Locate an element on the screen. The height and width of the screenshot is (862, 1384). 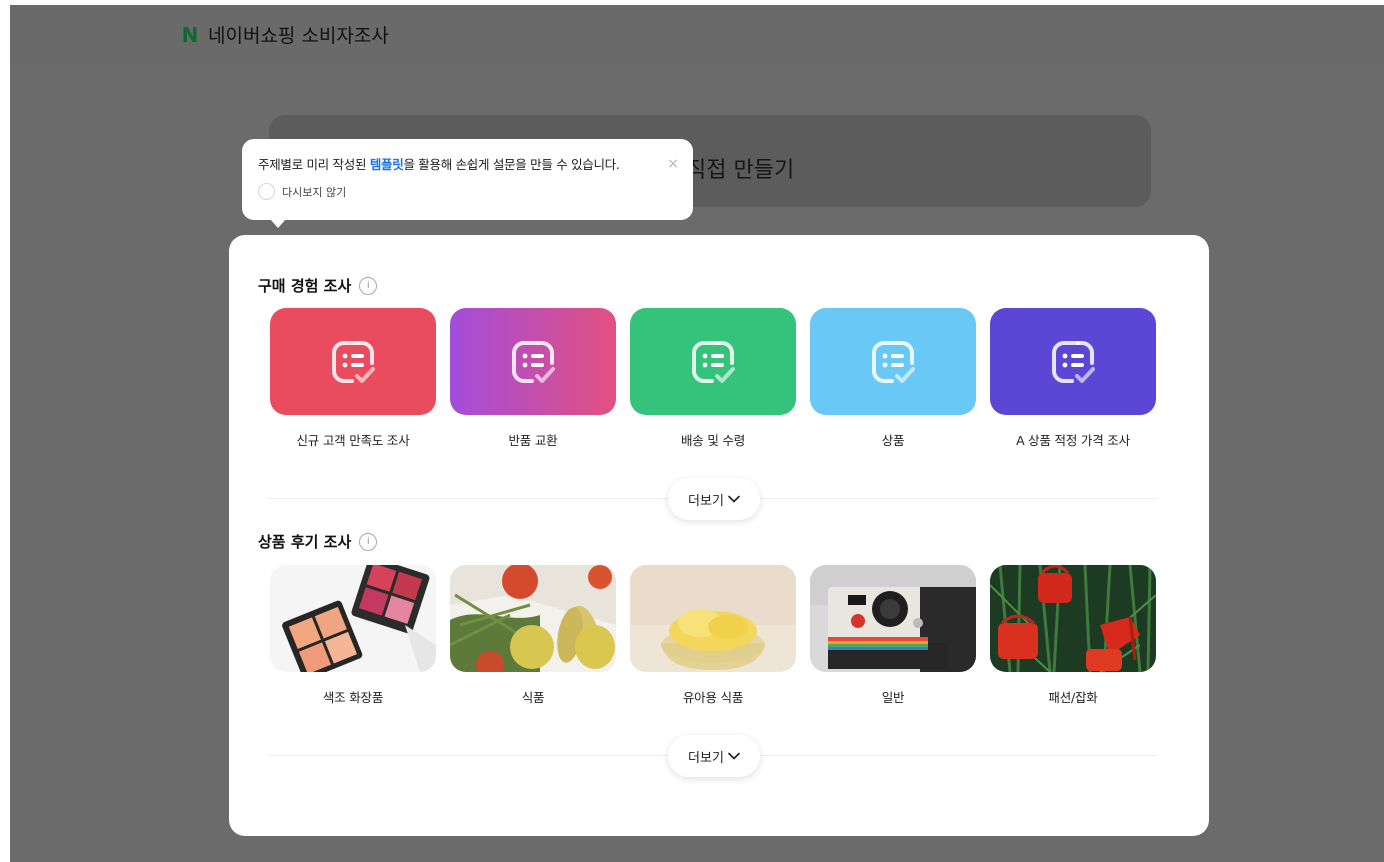
more-button-review: 더보기 is located at coordinates (714, 756).